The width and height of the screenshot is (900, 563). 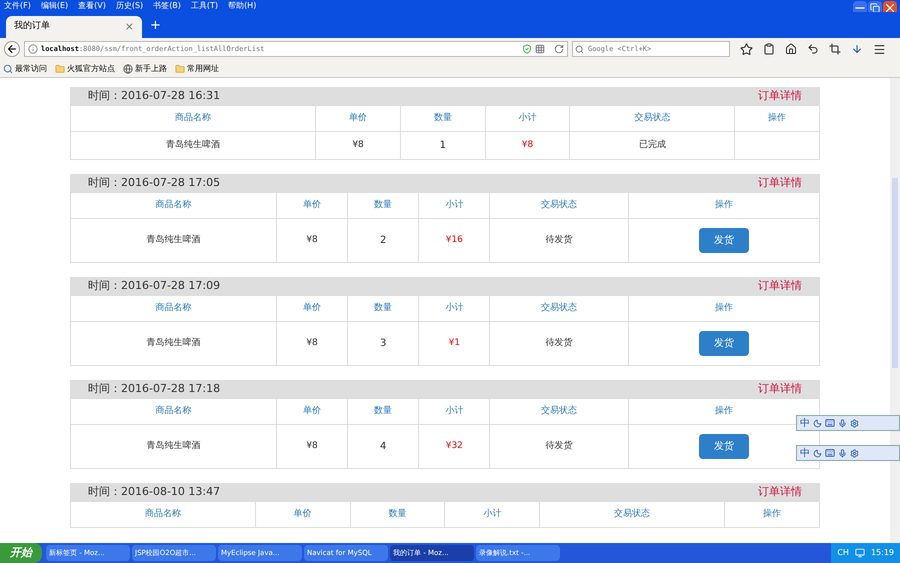 What do you see at coordinates (85, 68) in the screenshot?
I see `bookmark-item: 火狐官方站点` at bounding box center [85, 68].